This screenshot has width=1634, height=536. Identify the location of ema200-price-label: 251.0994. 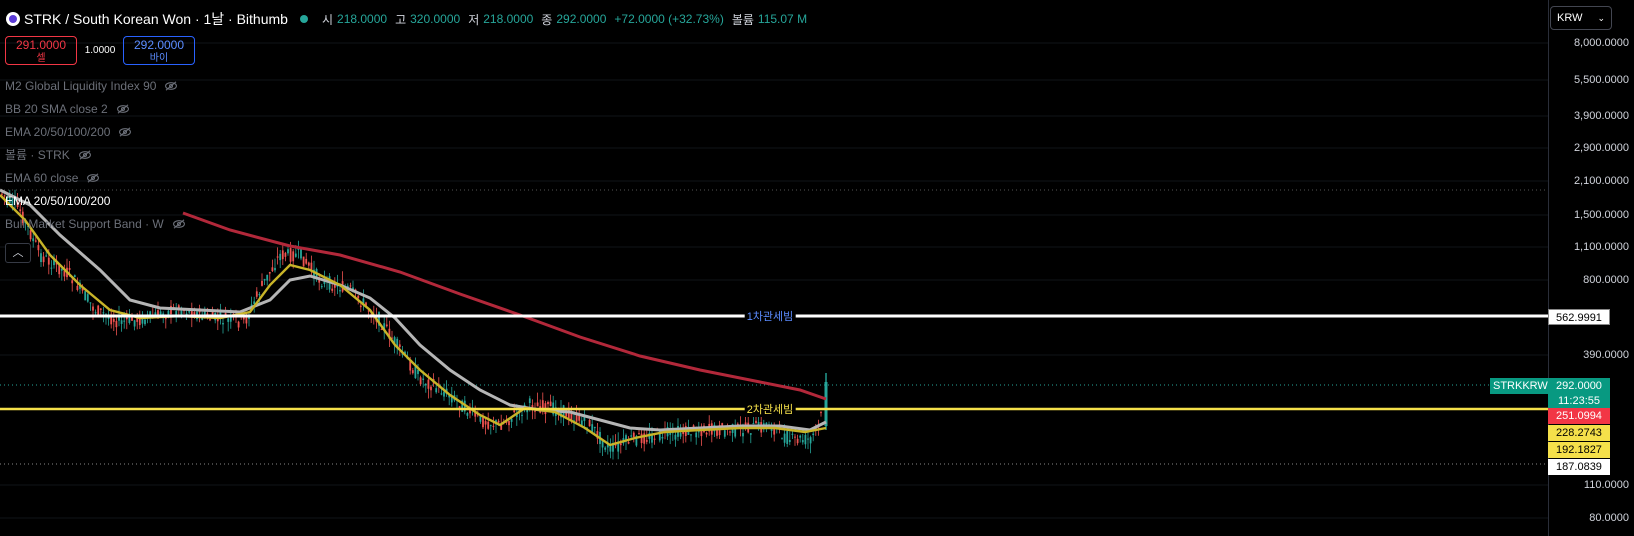
(1579, 416).